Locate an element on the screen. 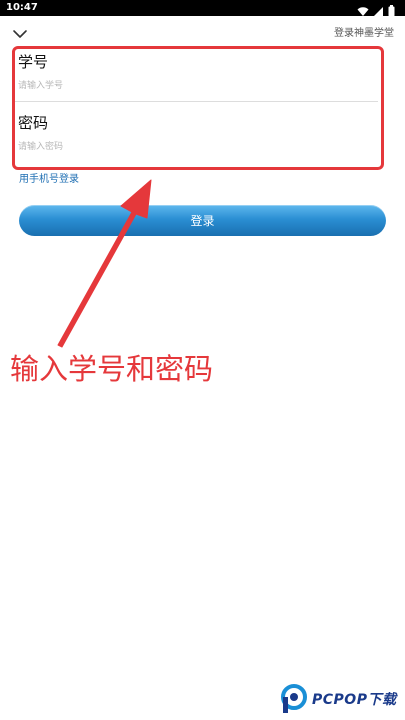 The image size is (405, 720). student-id-input is located at coordinates (188, 86).